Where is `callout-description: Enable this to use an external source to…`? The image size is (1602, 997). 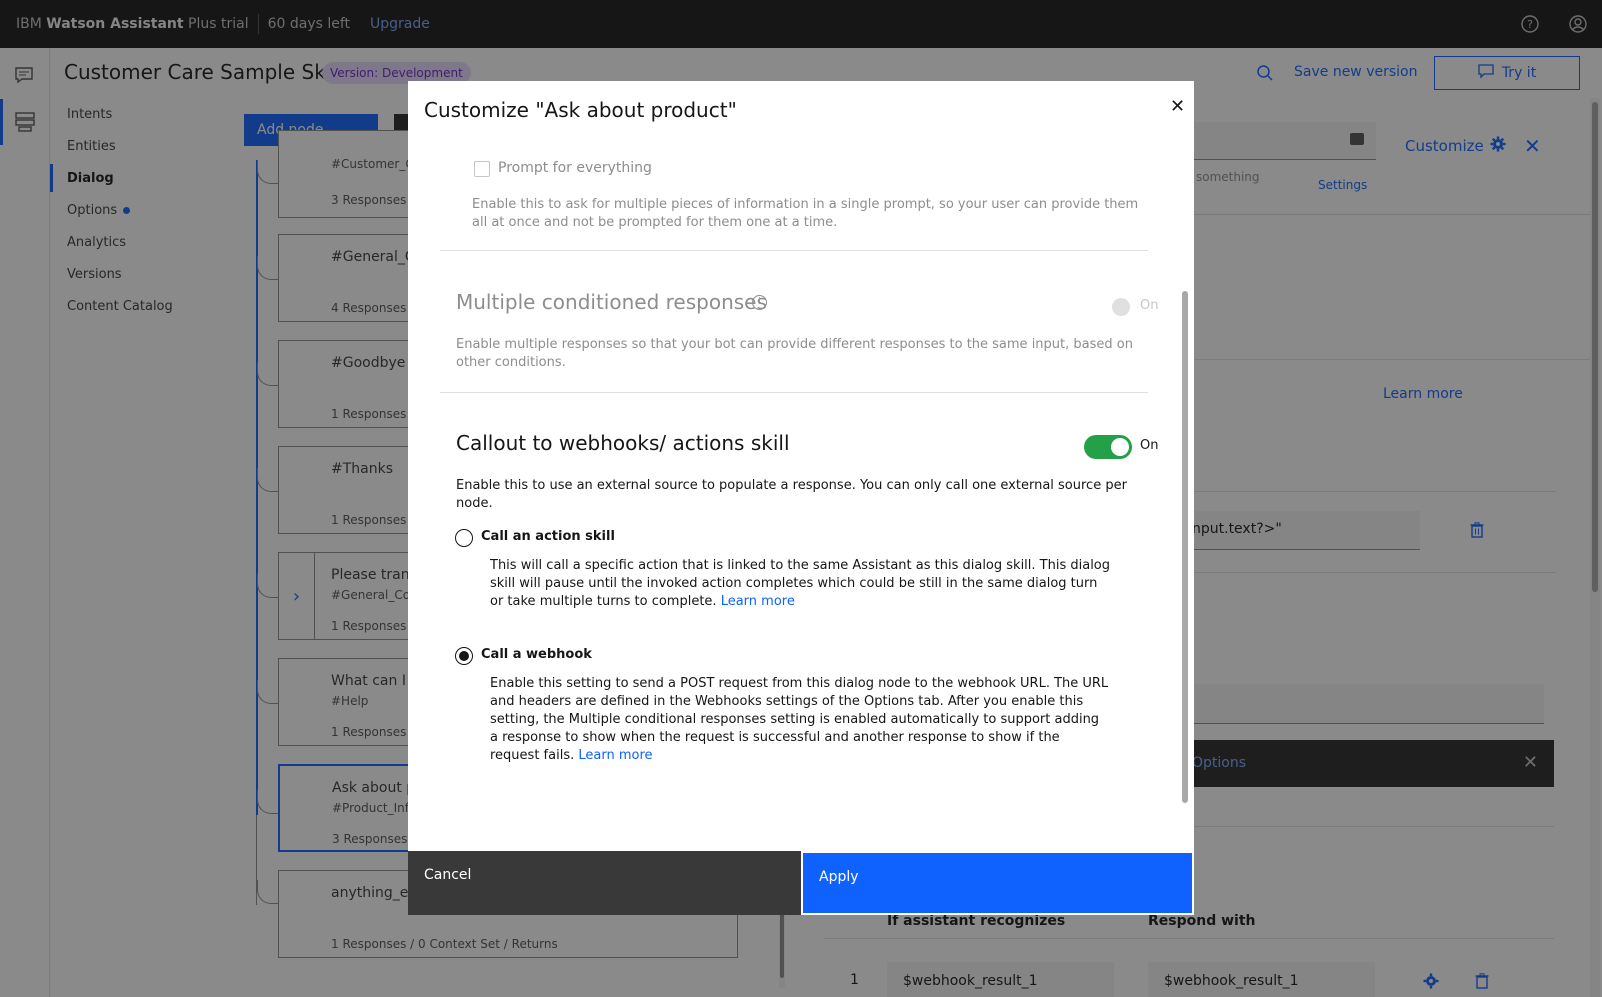
callout-description: Enable this to use an external source to… is located at coordinates (791, 494).